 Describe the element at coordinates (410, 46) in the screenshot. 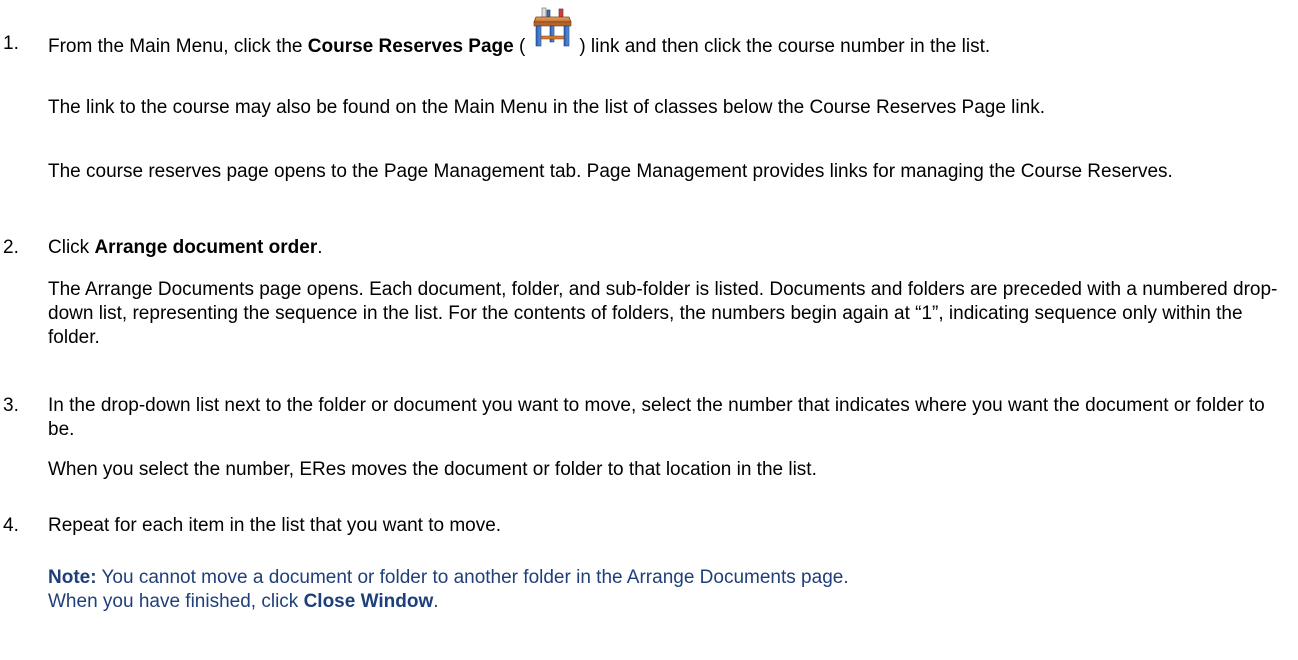

I see `course-reserves-page-label: Course Reserves Page` at that location.